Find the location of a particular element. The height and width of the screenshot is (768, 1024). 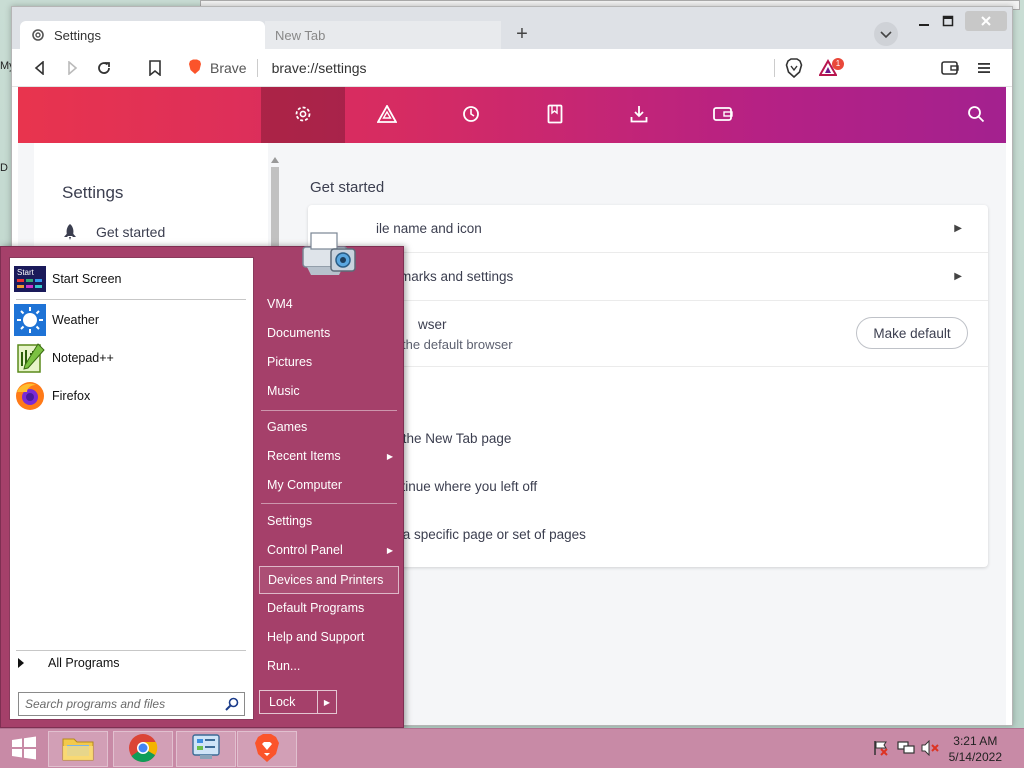

action-center-flag-icon is located at coordinates (881, 748).